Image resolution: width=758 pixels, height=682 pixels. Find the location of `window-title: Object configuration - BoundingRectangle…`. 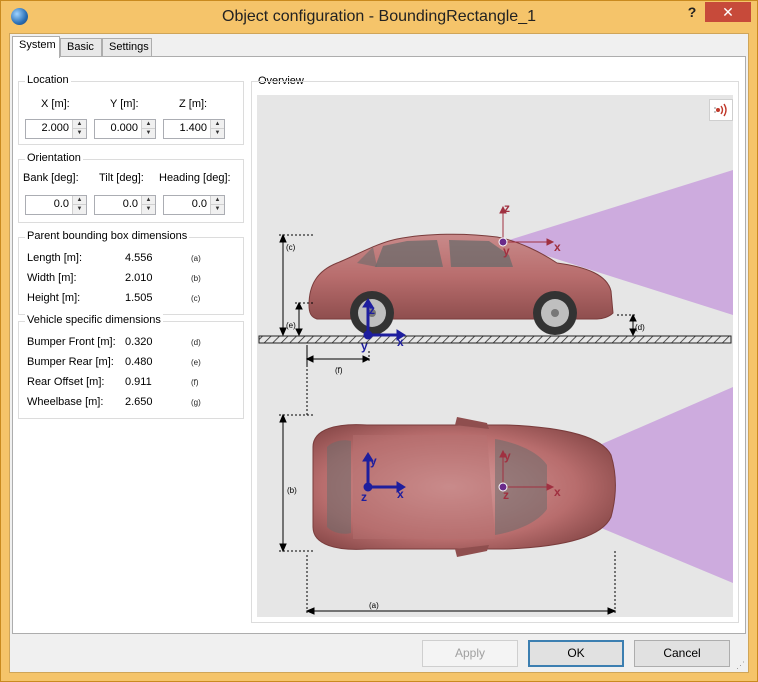

window-title: Object configuration - BoundingRectangle… is located at coordinates (379, 16).